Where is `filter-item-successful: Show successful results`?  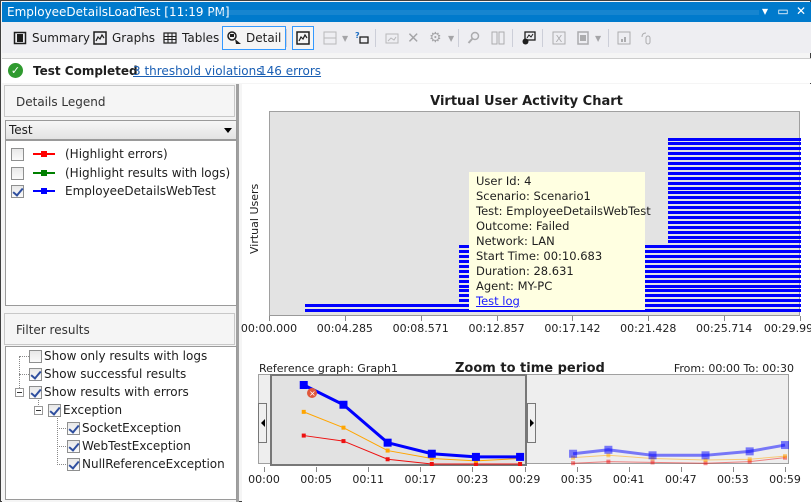
filter-item-successful: Show successful results is located at coordinates (107, 374).